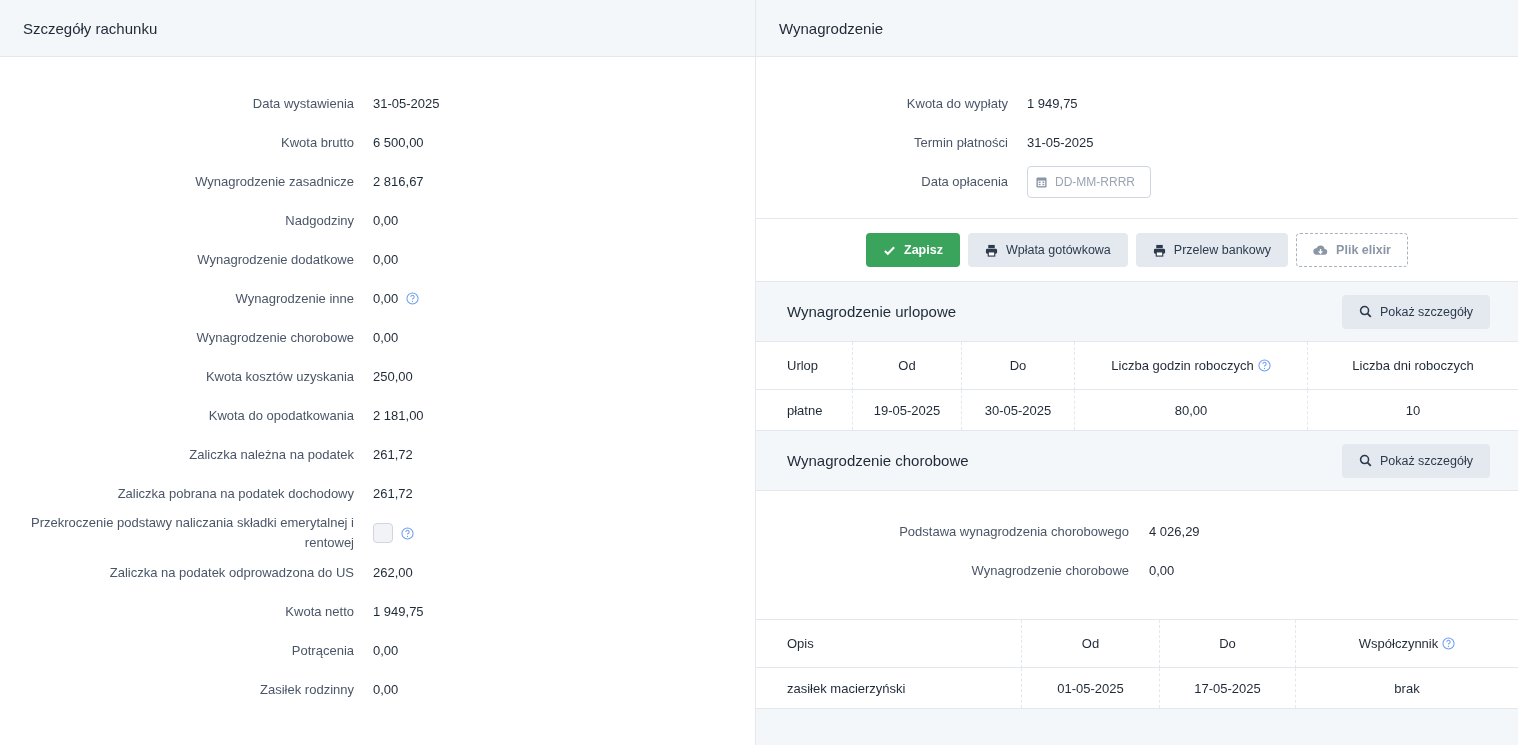 Image resolution: width=1527 pixels, height=745 pixels. What do you see at coordinates (302, 103) in the screenshot?
I see `field-label: Data wystawienia` at bounding box center [302, 103].